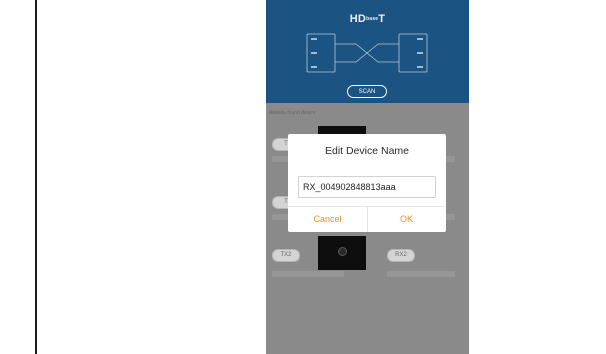 The image size is (606, 354). Describe the element at coordinates (36, 177) in the screenshot. I see `page-border-line` at that location.